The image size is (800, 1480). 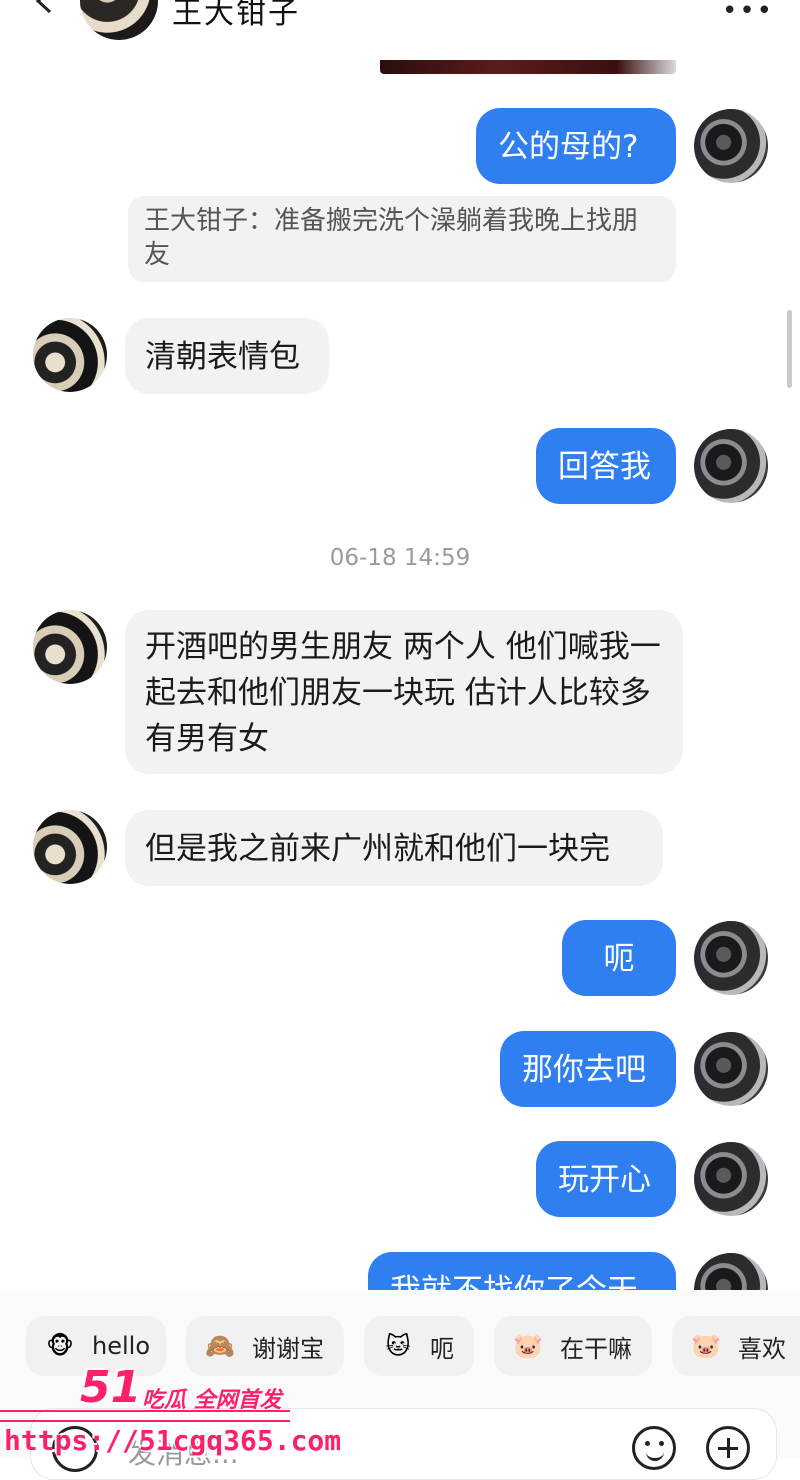 What do you see at coordinates (400, 558) in the screenshot?
I see `message-timestamp: 06-18 14:59` at bounding box center [400, 558].